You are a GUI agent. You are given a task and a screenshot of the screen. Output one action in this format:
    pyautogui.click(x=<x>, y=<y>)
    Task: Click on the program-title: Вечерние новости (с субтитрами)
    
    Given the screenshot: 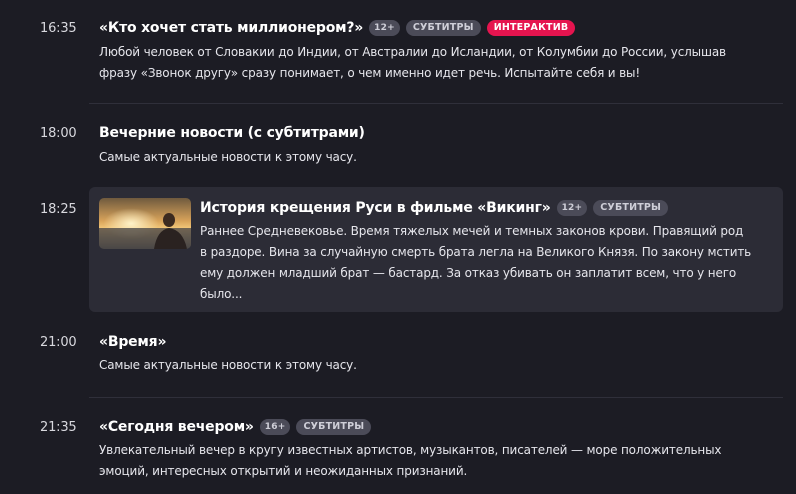 What is the action you would take?
    pyautogui.click(x=232, y=133)
    